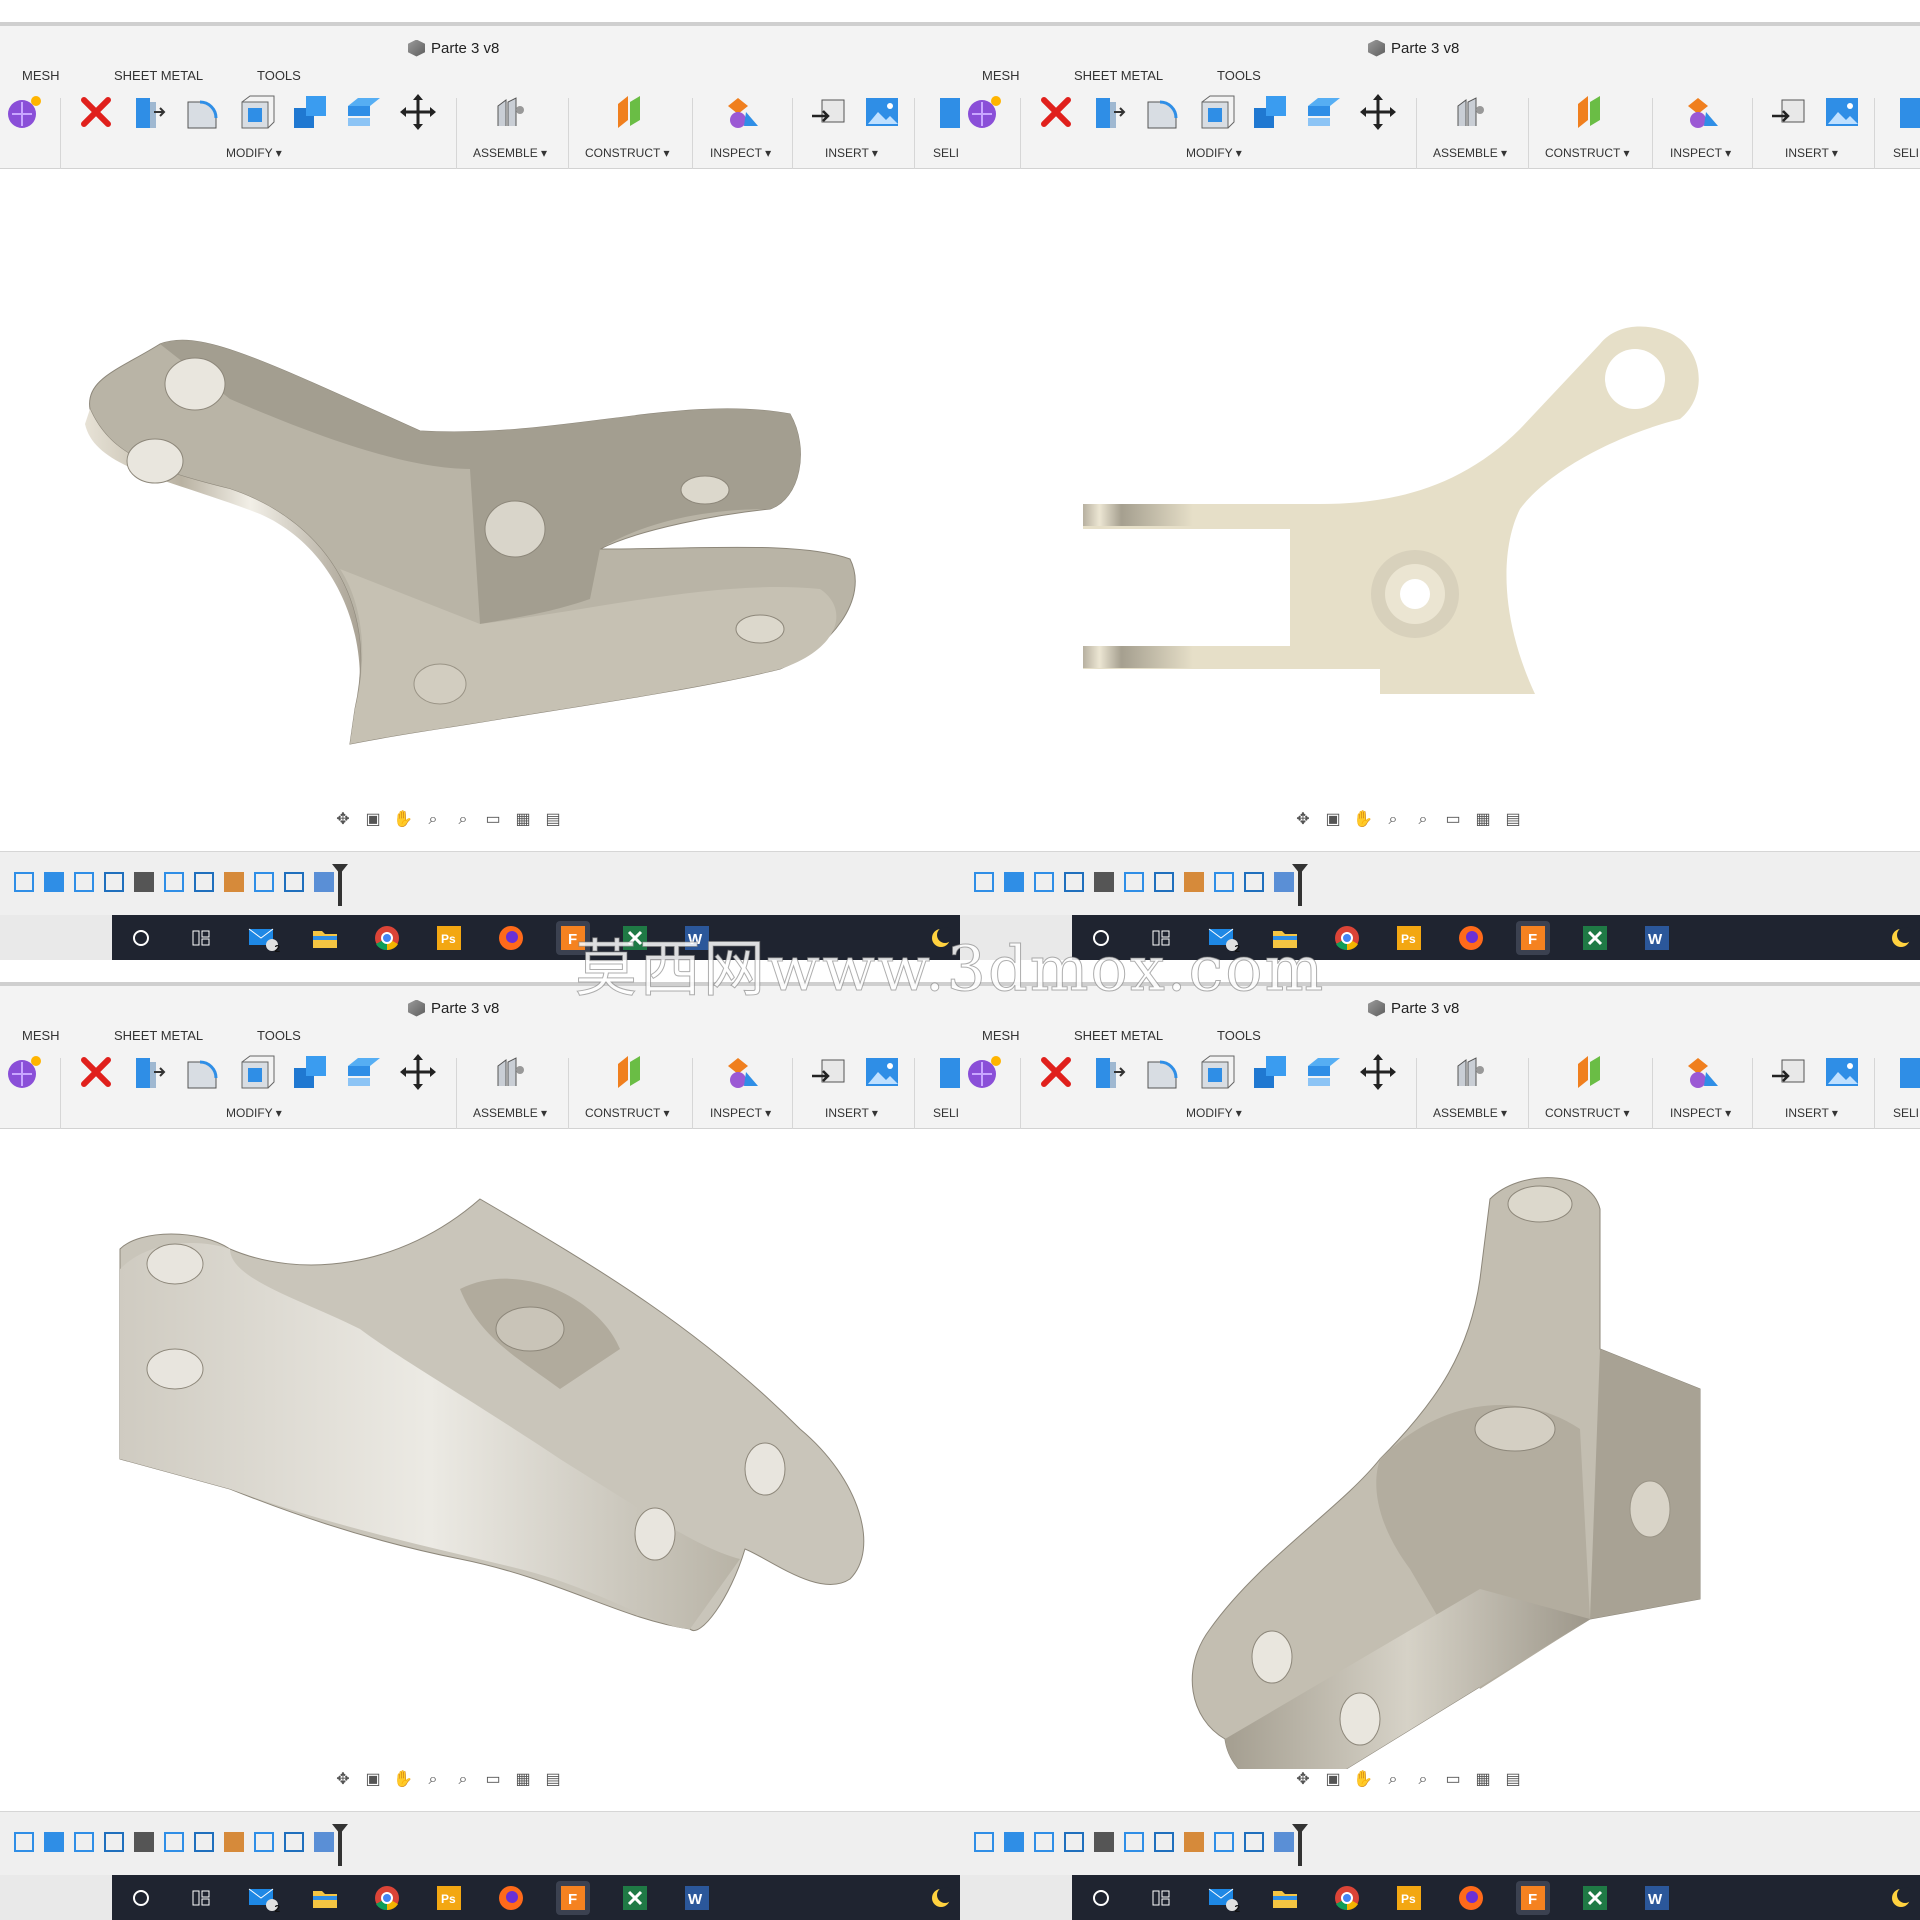 The image size is (1920, 1920). I want to click on inspect-menu: INSPECT ▾, so click(1700, 153).